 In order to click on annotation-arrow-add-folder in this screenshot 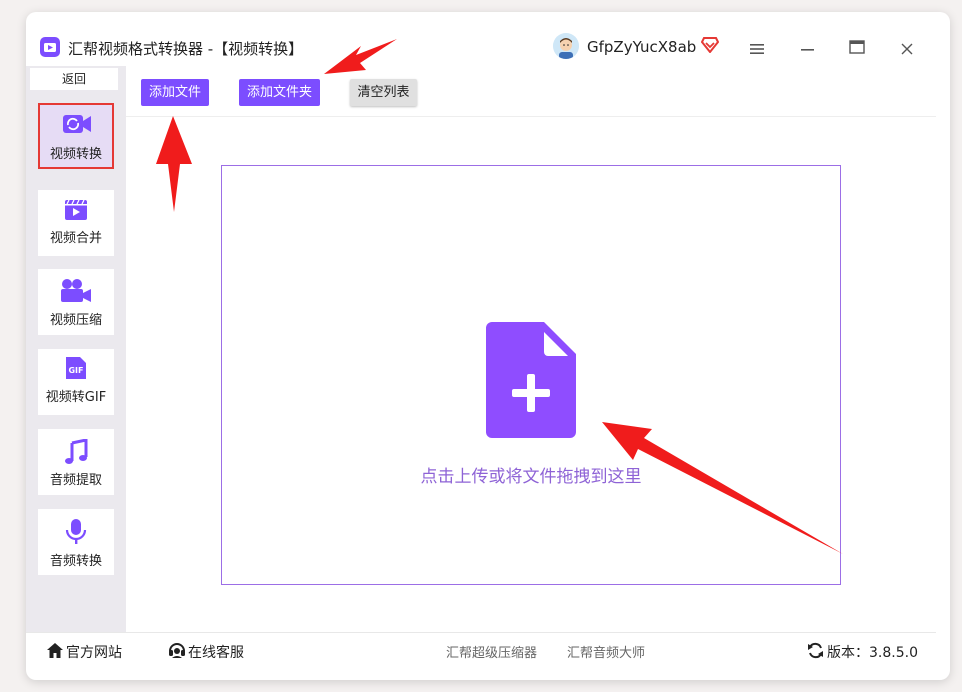, I will do `click(360, 56)`.